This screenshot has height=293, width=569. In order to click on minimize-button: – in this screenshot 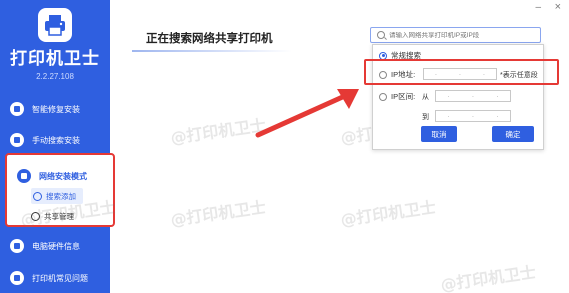, I will do `click(538, 7)`.